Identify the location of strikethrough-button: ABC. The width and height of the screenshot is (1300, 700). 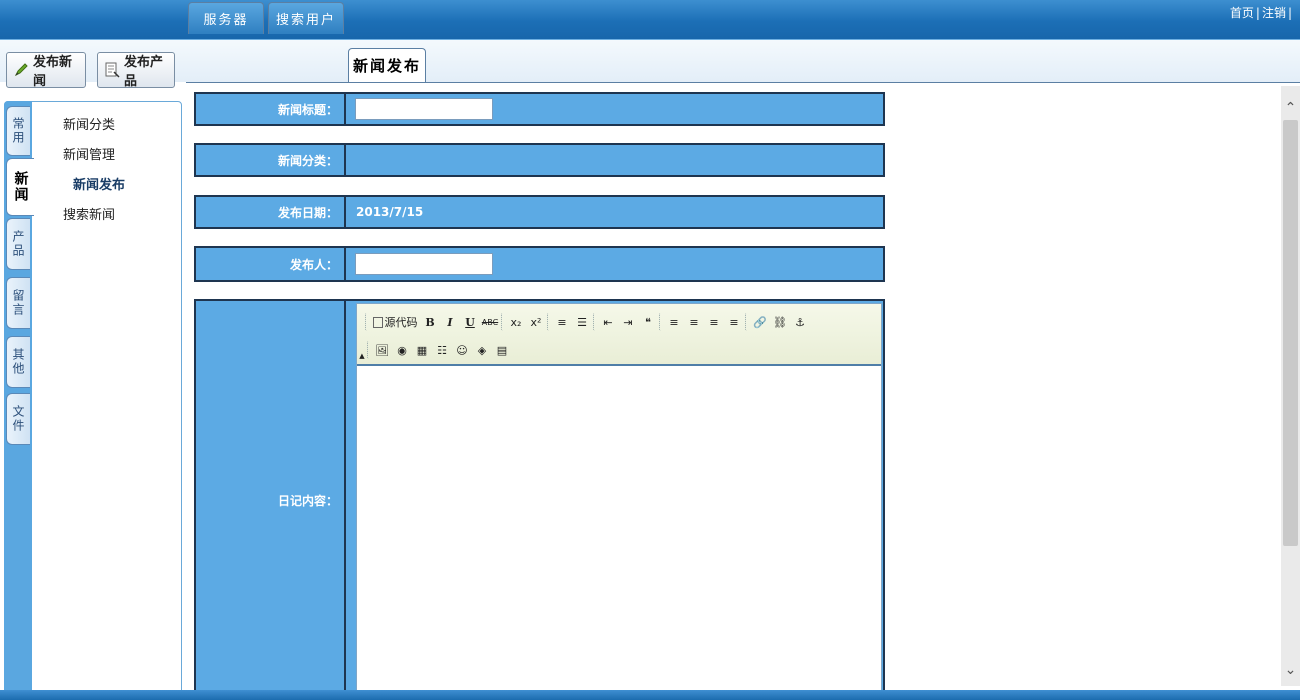
(490, 322).